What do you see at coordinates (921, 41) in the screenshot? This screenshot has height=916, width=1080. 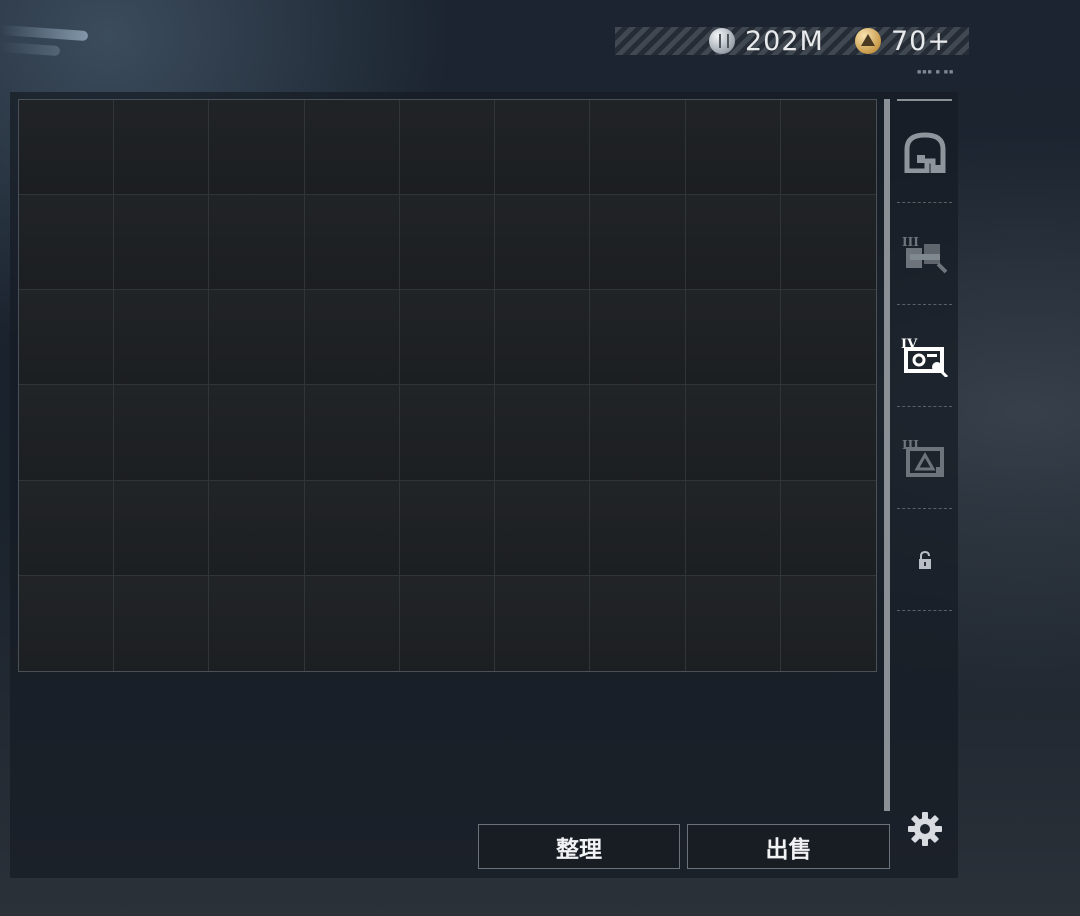 I see `gold-currency-value: 70+` at bounding box center [921, 41].